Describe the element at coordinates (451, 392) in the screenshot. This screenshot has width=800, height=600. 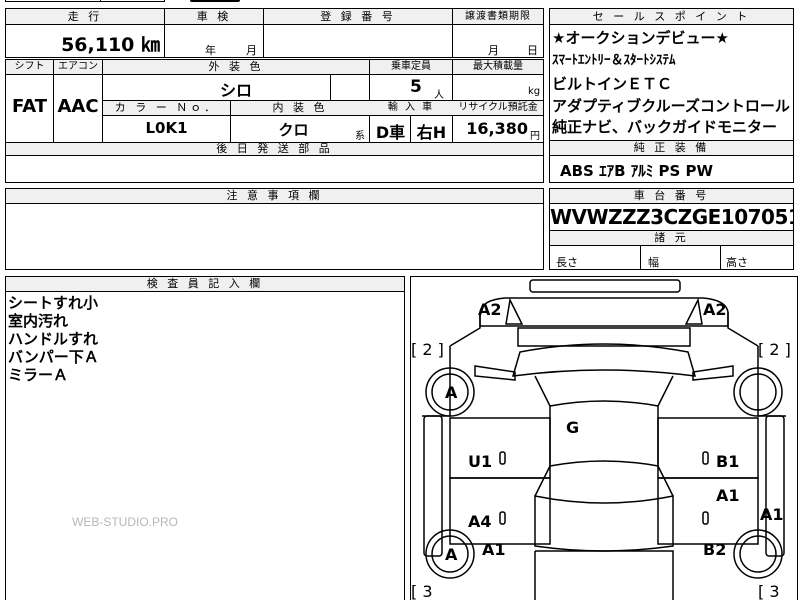
I see `wheel-front-left-mark: A` at that location.